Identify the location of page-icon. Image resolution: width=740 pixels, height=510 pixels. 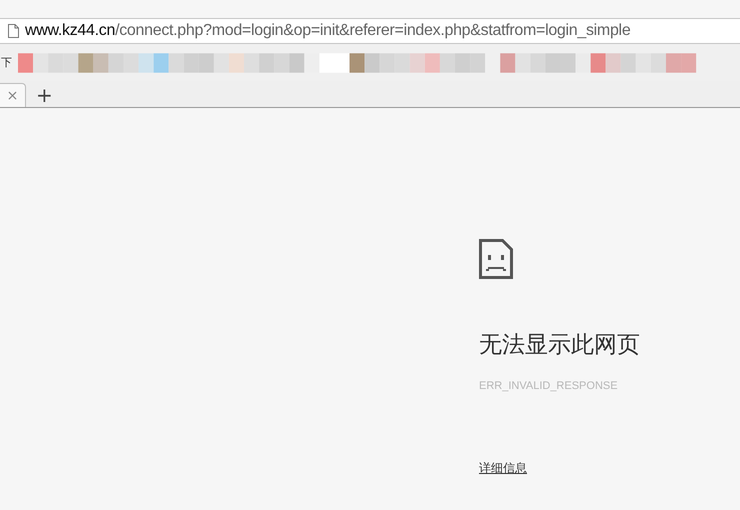
(13, 31).